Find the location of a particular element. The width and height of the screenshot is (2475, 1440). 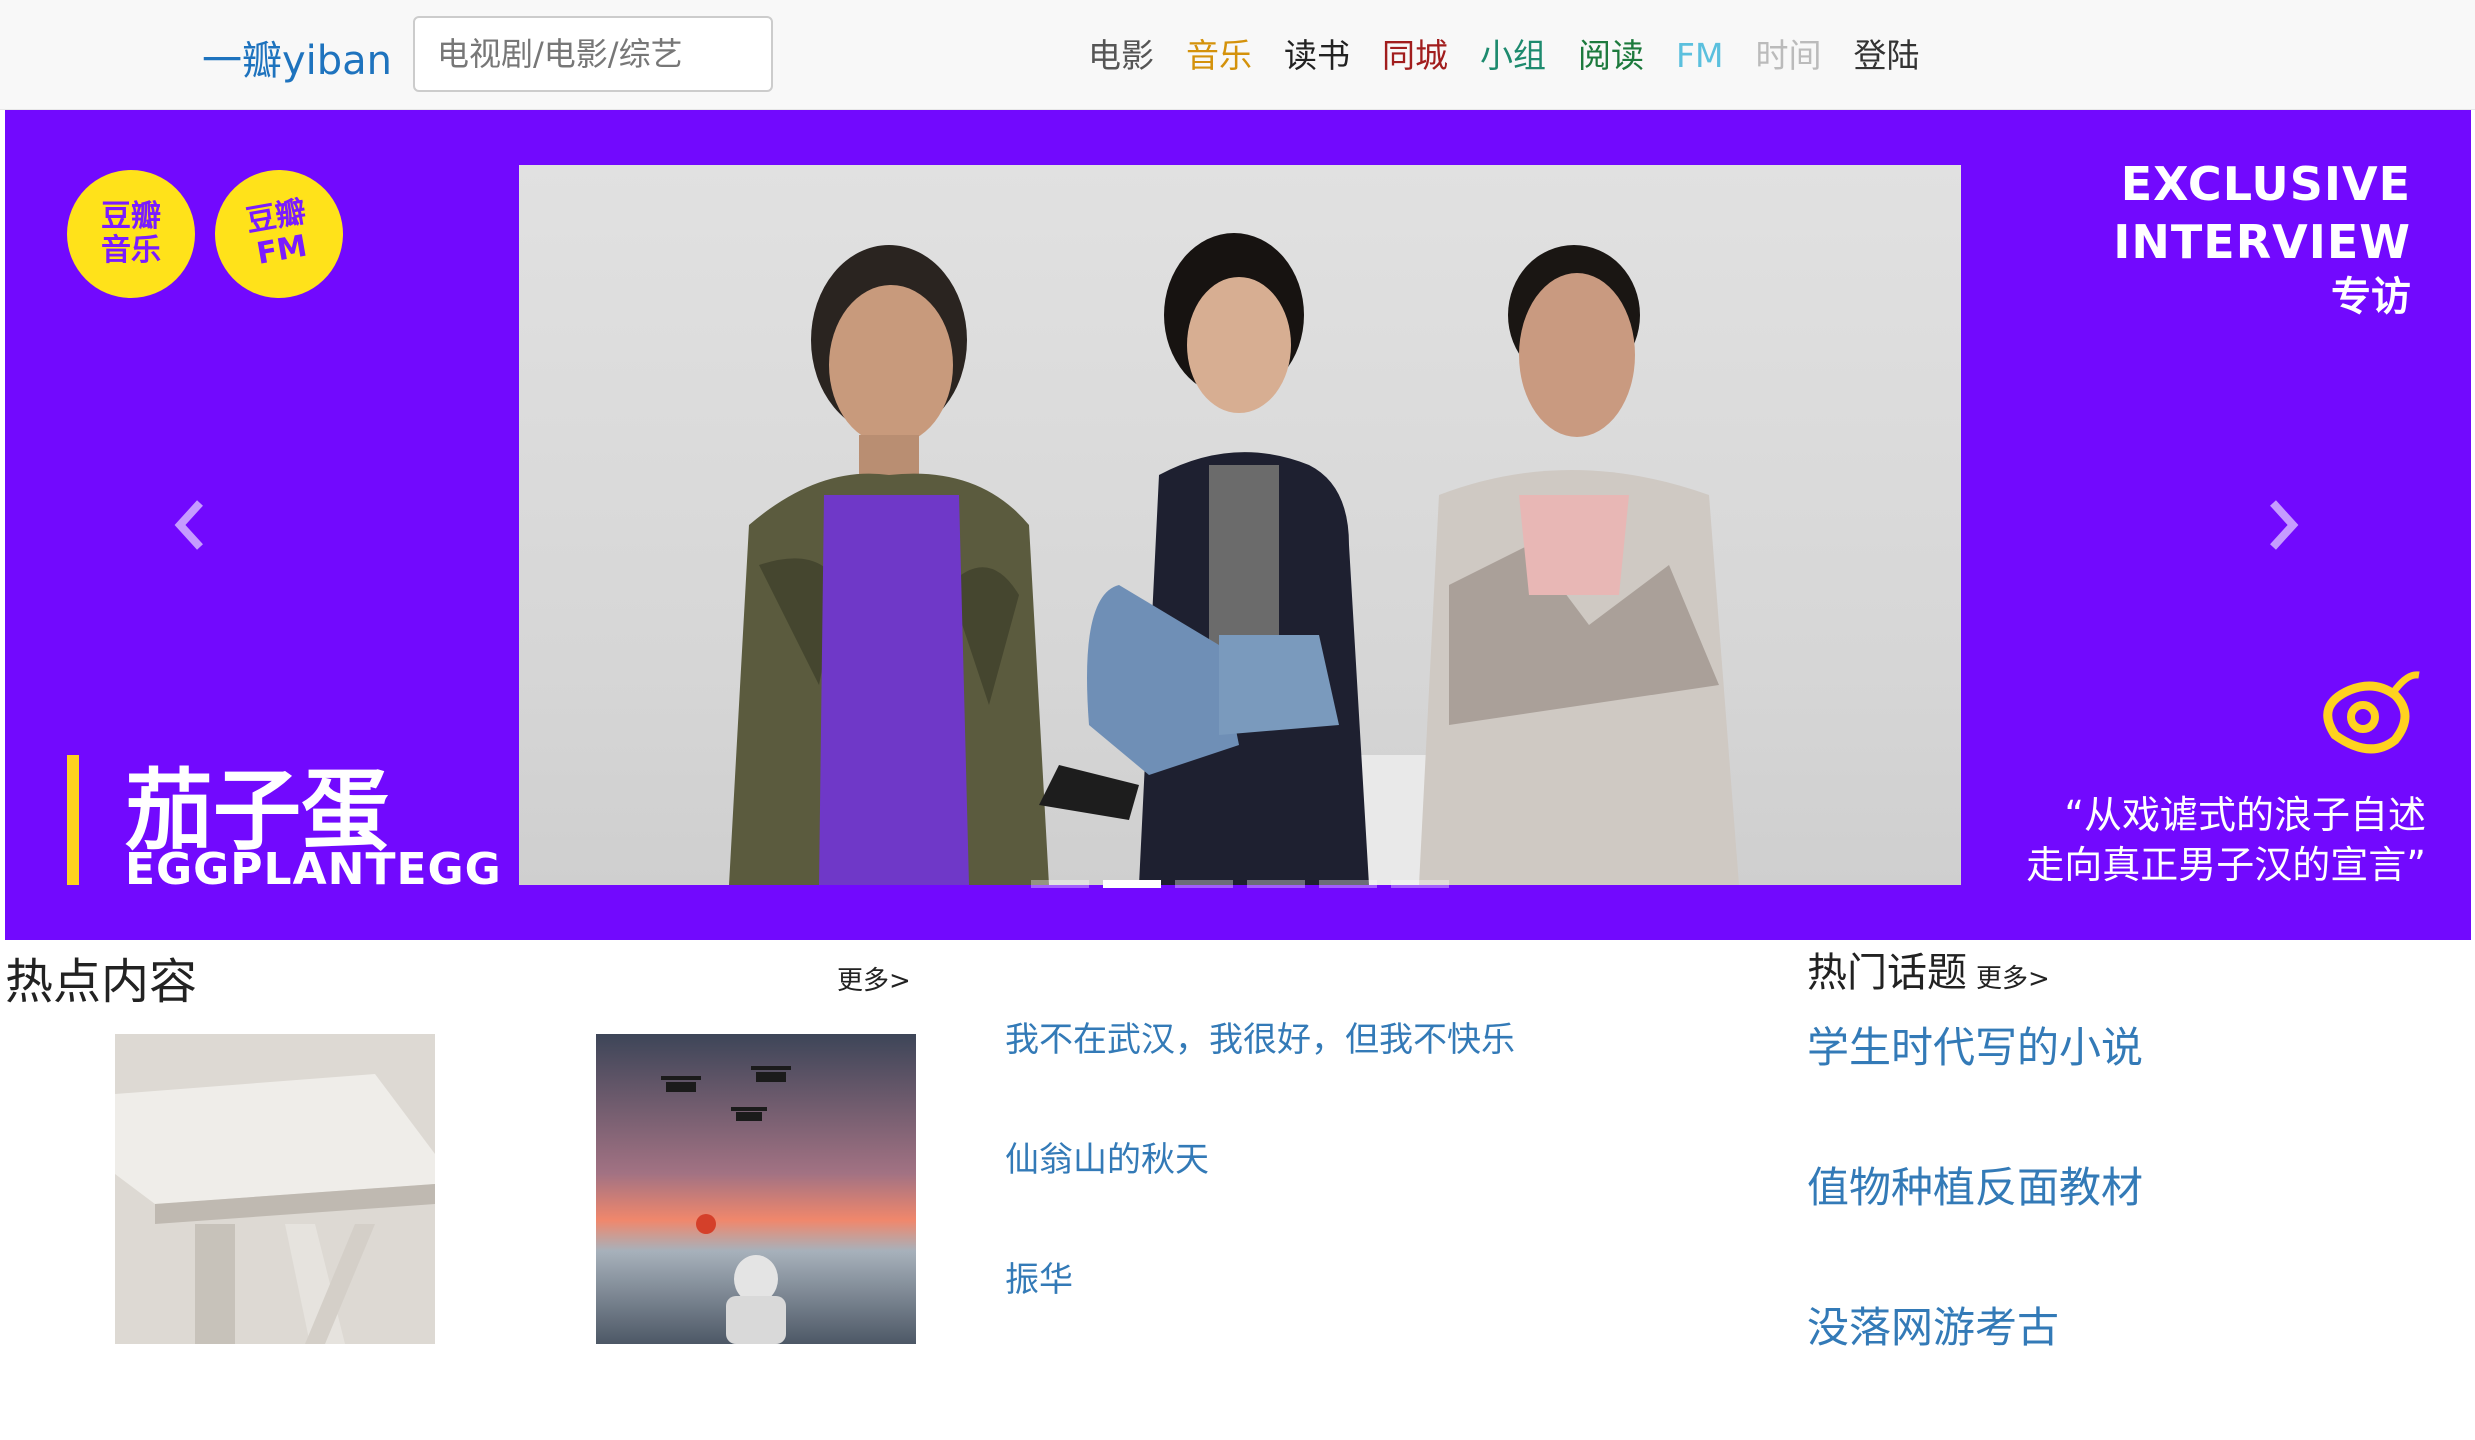

band-name-en: EGGPLANTEGG is located at coordinates (313, 869).